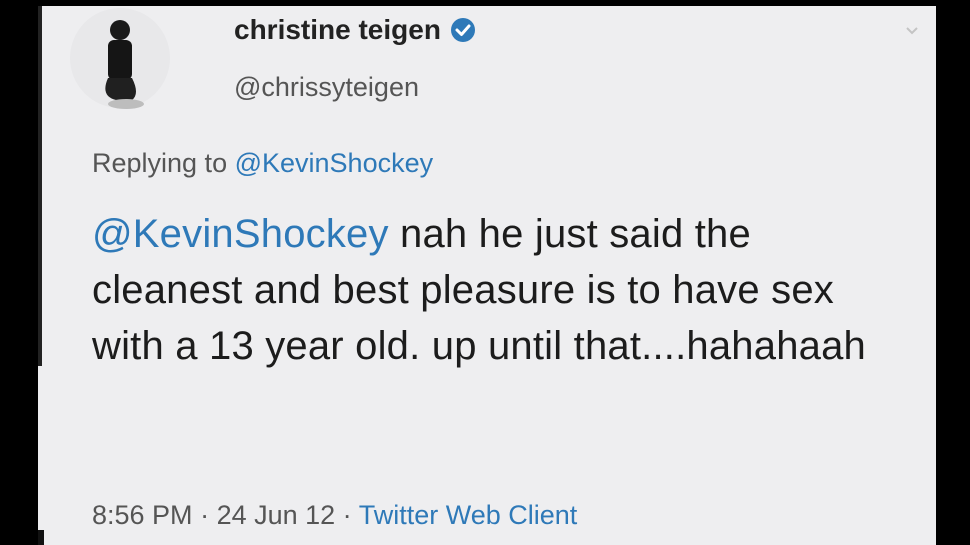  I want to click on replying-to-label: Replying to, so click(163, 163).